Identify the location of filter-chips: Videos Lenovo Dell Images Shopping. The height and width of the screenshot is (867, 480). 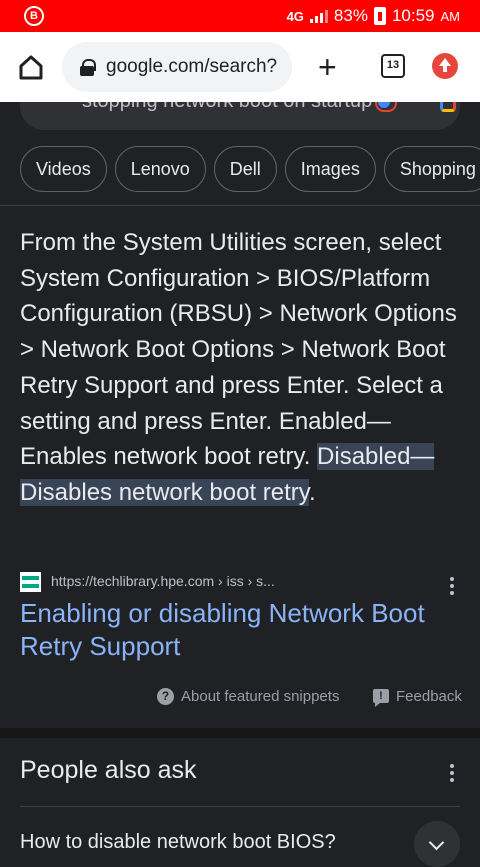
(250, 169).